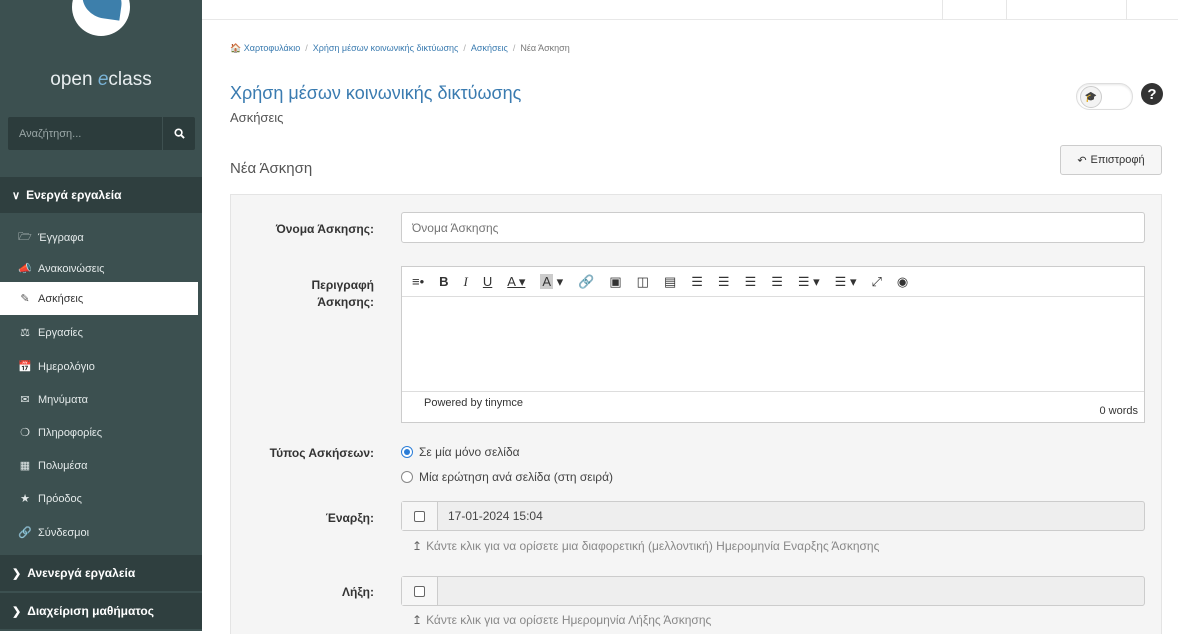 This screenshot has width=1178, height=634. Describe the element at coordinates (99, 532) in the screenshot. I see `sidebar-item-links: 🔗 Σύνδεσμοι` at that location.